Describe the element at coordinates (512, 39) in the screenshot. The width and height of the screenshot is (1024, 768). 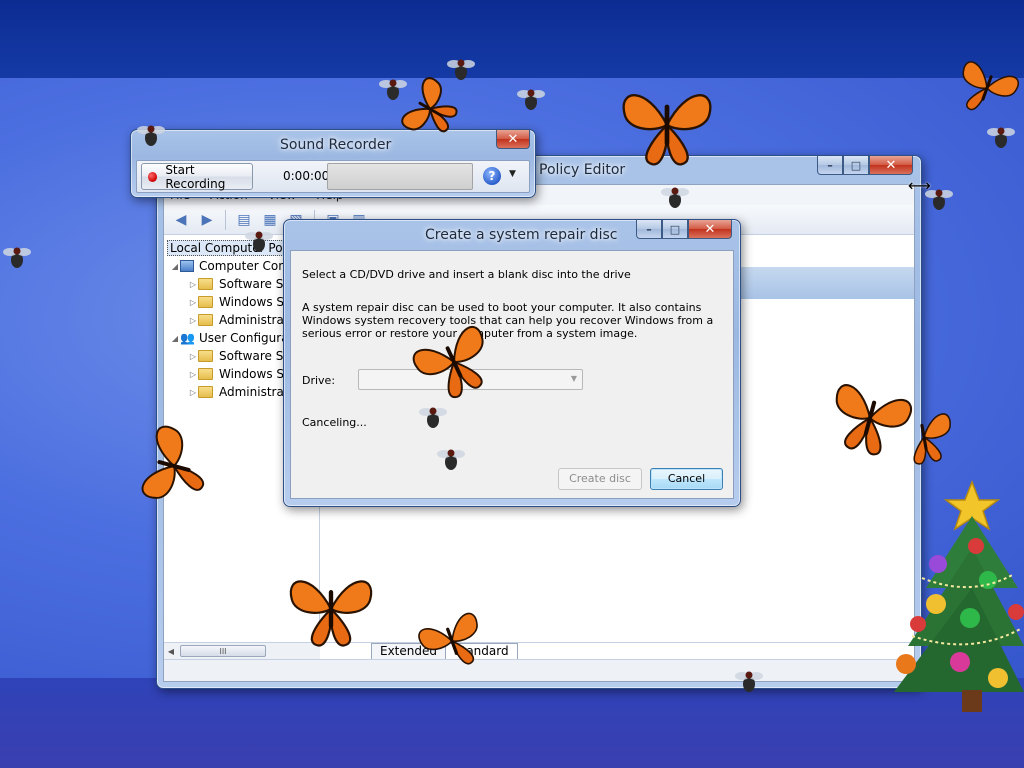
I see `desktop-background-top` at that location.